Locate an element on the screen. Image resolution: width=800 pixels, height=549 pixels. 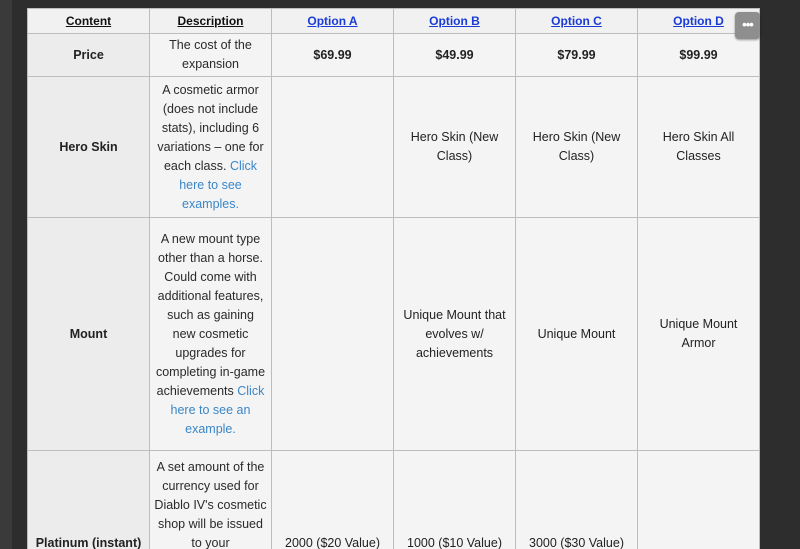
row-label-platinum: Platinum (instant) is located at coordinates (88, 499).